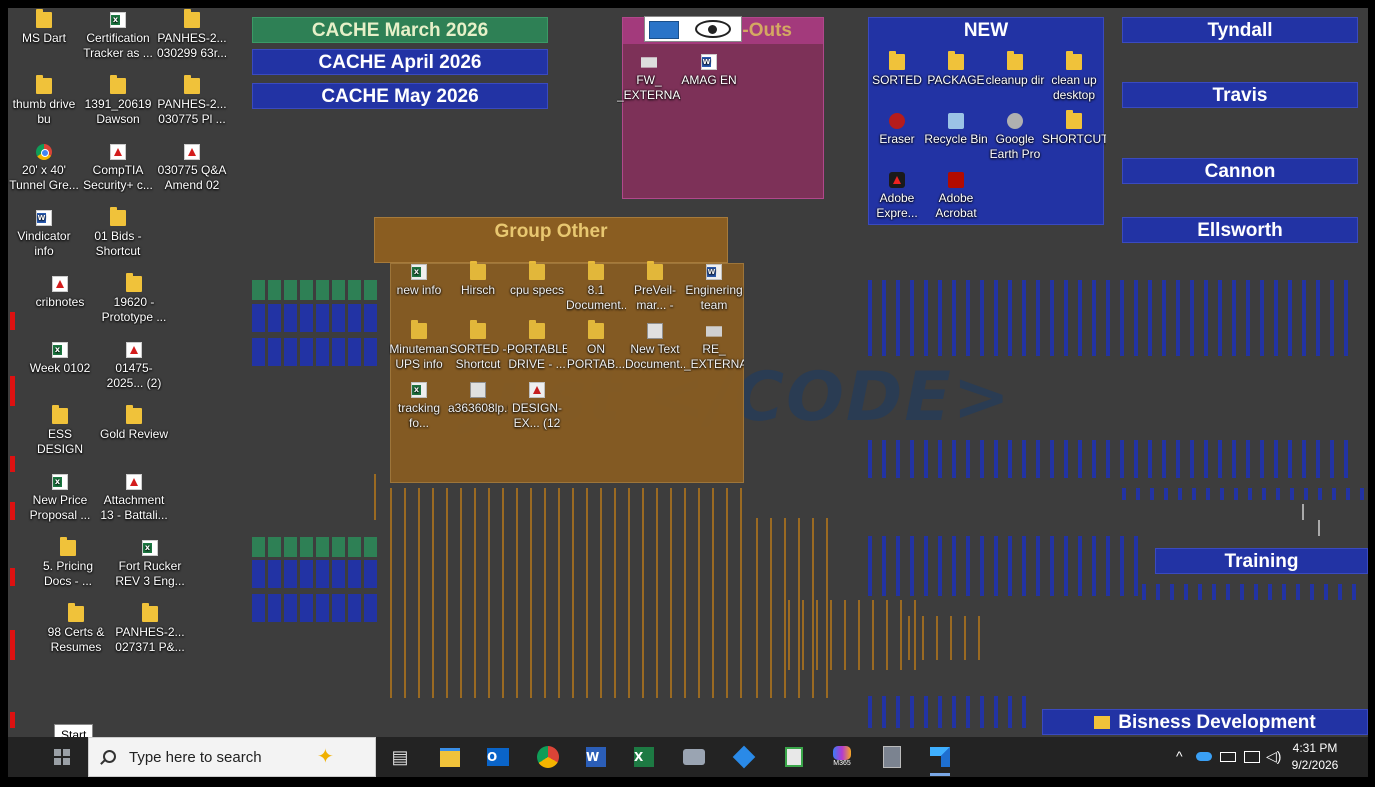  Describe the element at coordinates (400, 62) in the screenshot. I see `fence-cache-april: CACHE April 2026` at that location.